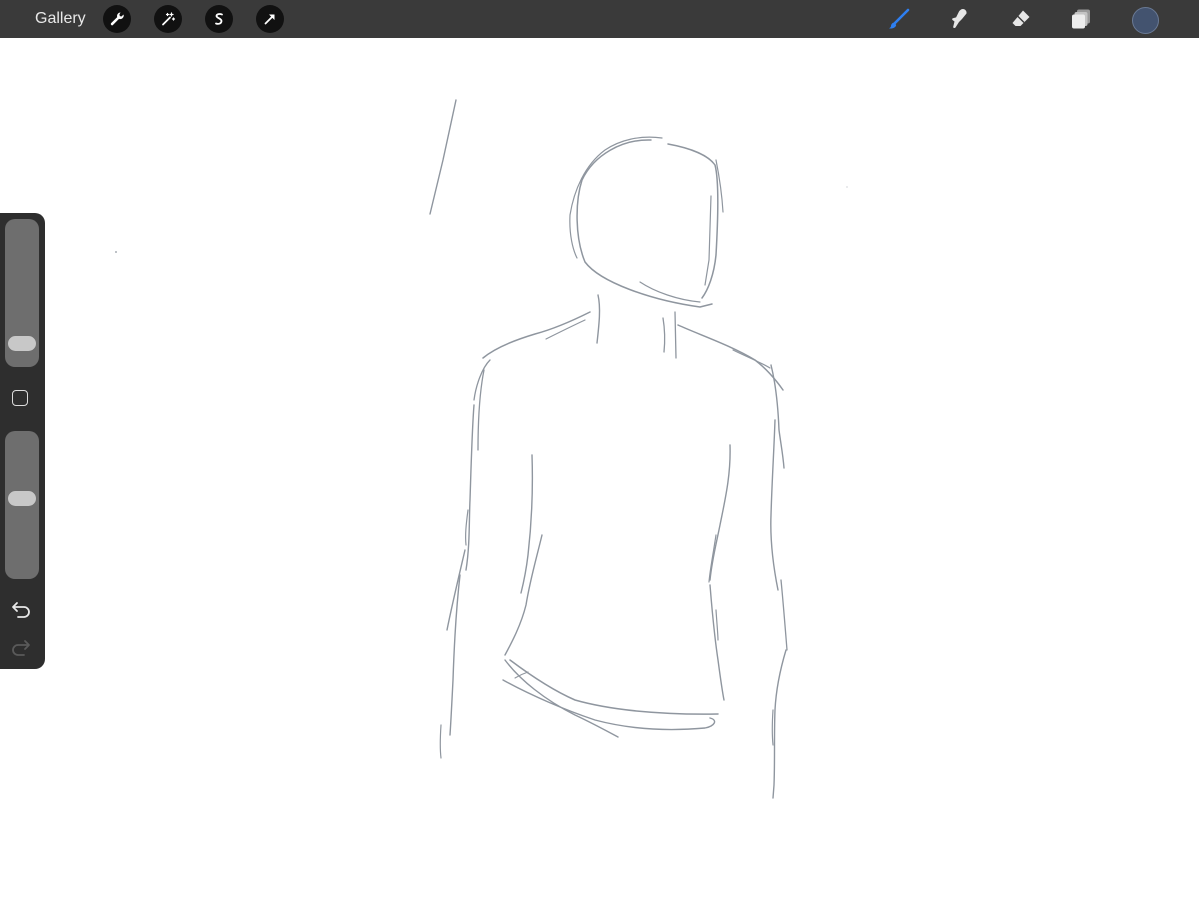  I want to click on eraser-tool, so click(1021, 19).